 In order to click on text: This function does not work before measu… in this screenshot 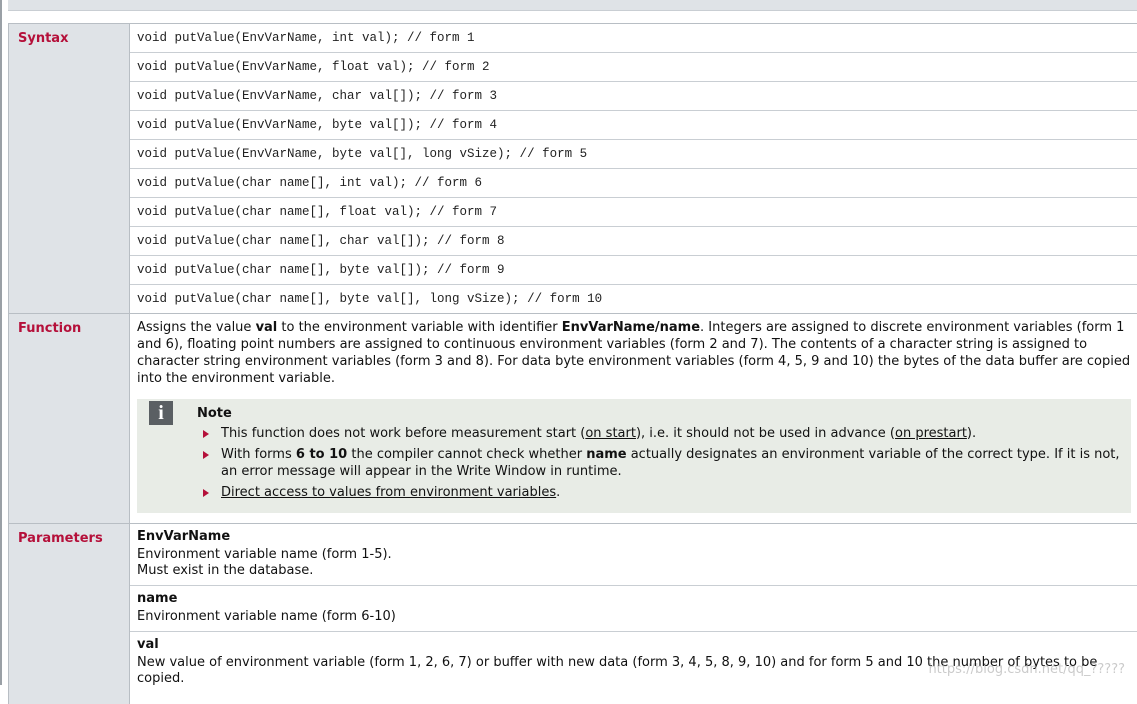, I will do `click(403, 433)`.